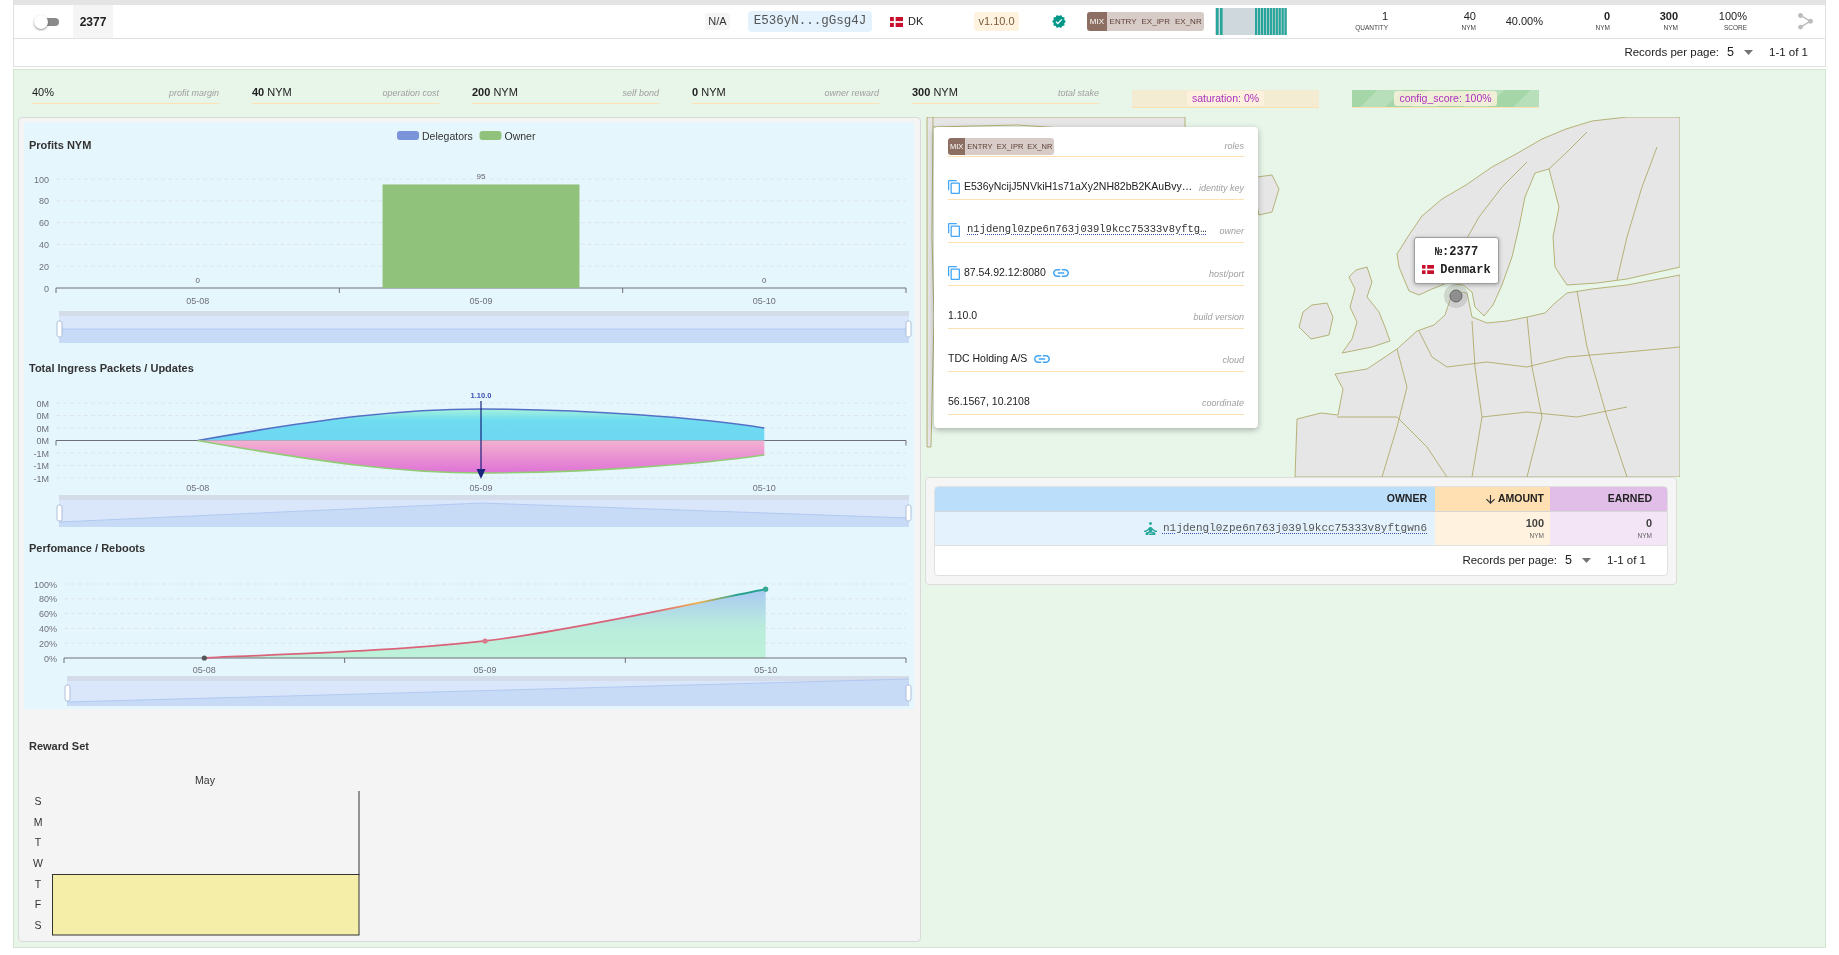 Image resolution: width=1839 pixels, height=955 pixels. I want to click on stat-caption: profit margin, so click(193, 93).